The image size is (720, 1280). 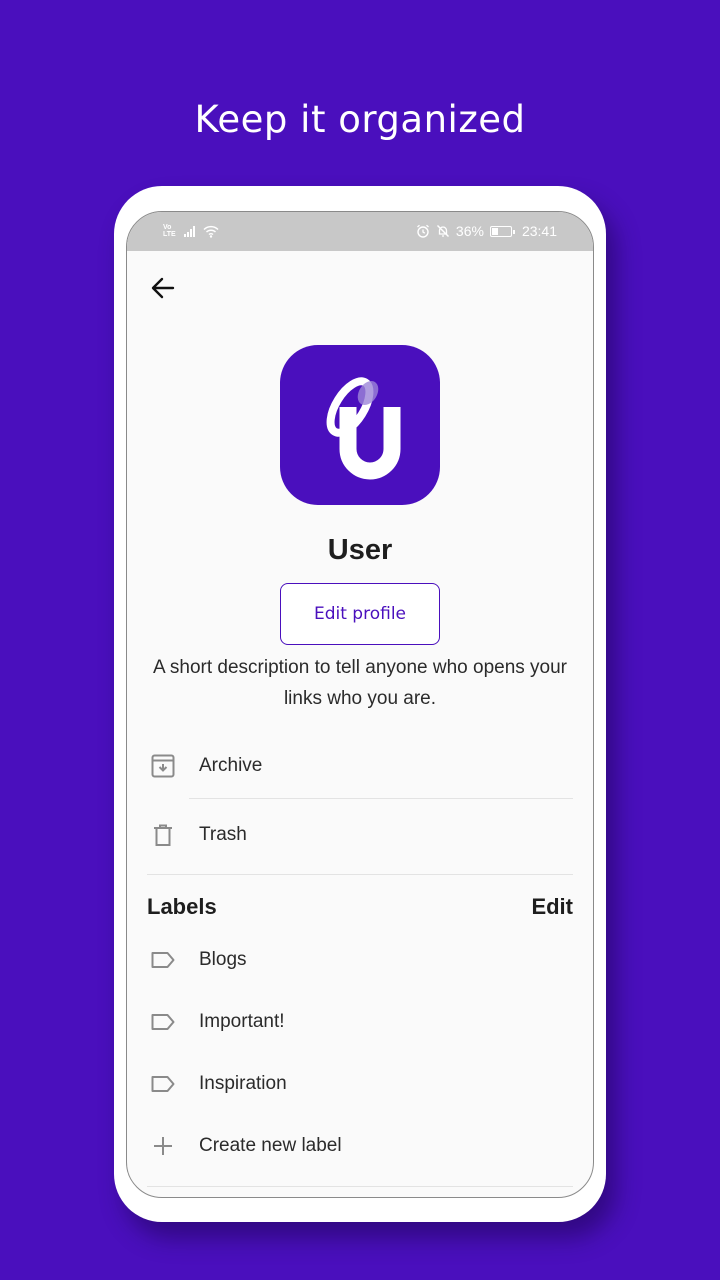 I want to click on create-label-text: Create new label, so click(x=270, y=1145).